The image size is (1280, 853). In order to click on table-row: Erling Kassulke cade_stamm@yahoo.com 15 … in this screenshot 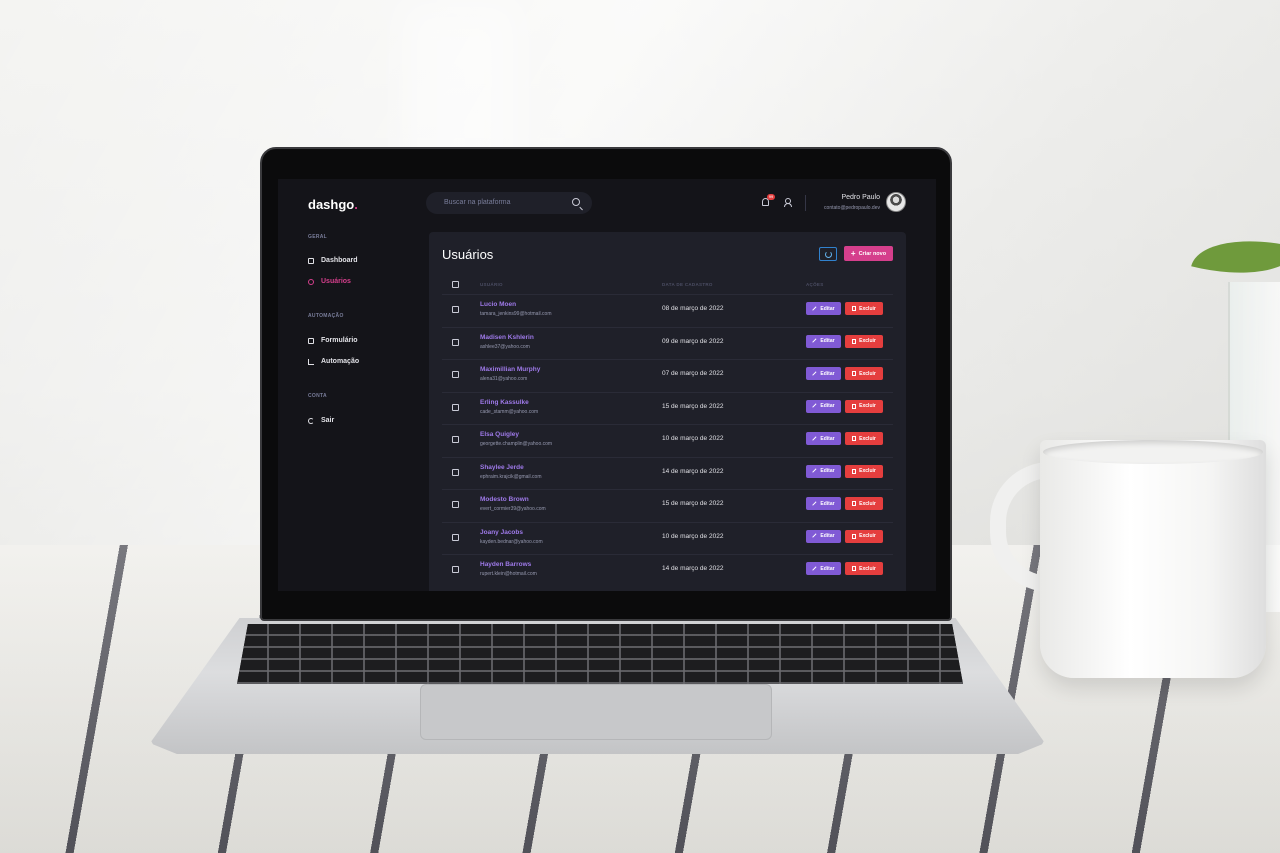, I will do `click(667, 408)`.